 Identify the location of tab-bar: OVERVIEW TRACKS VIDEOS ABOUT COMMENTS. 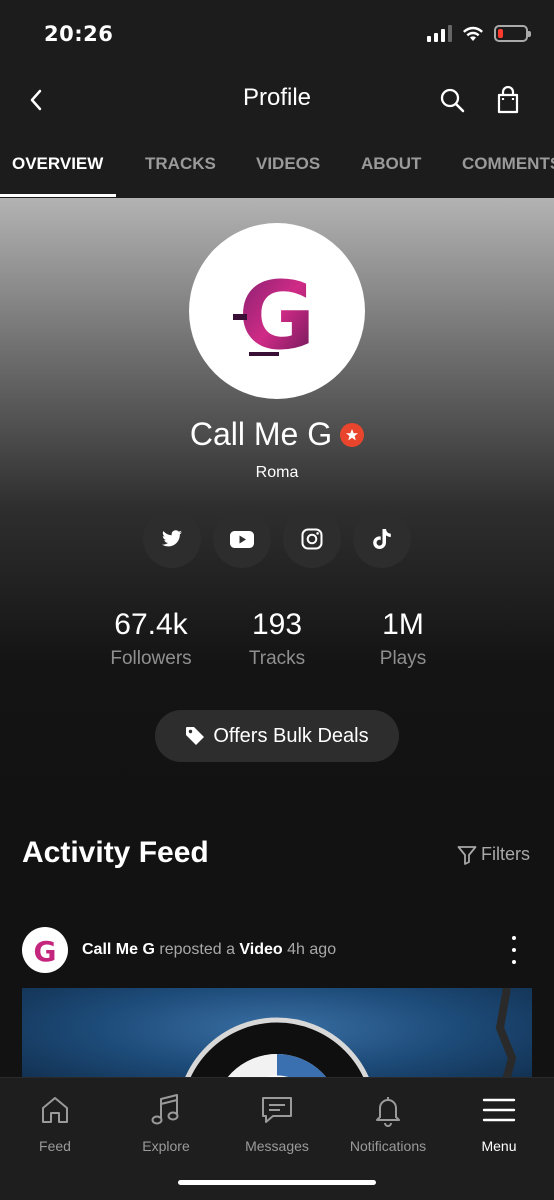
(277, 164).